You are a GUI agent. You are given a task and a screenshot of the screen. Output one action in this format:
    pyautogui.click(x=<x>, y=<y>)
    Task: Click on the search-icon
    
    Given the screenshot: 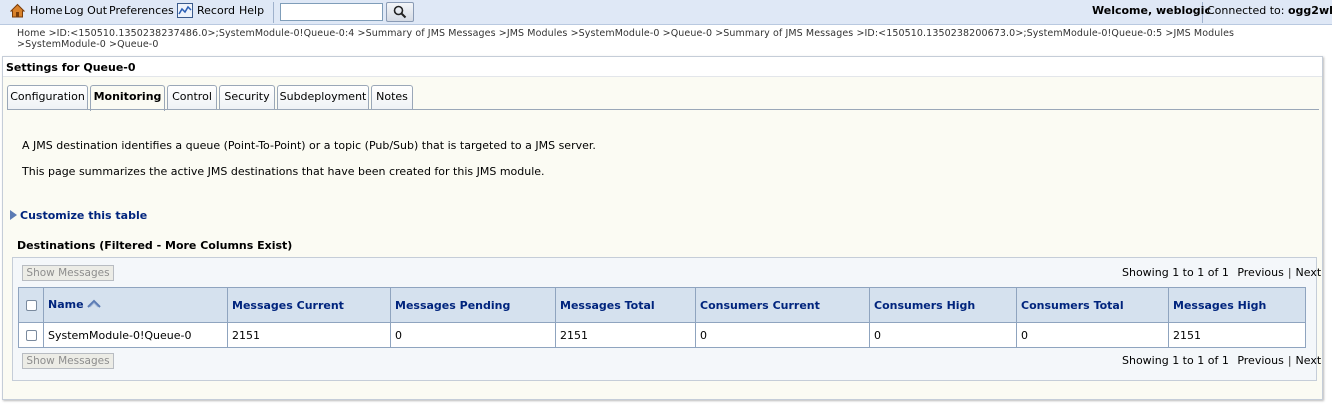 What is the action you would take?
    pyautogui.click(x=400, y=12)
    